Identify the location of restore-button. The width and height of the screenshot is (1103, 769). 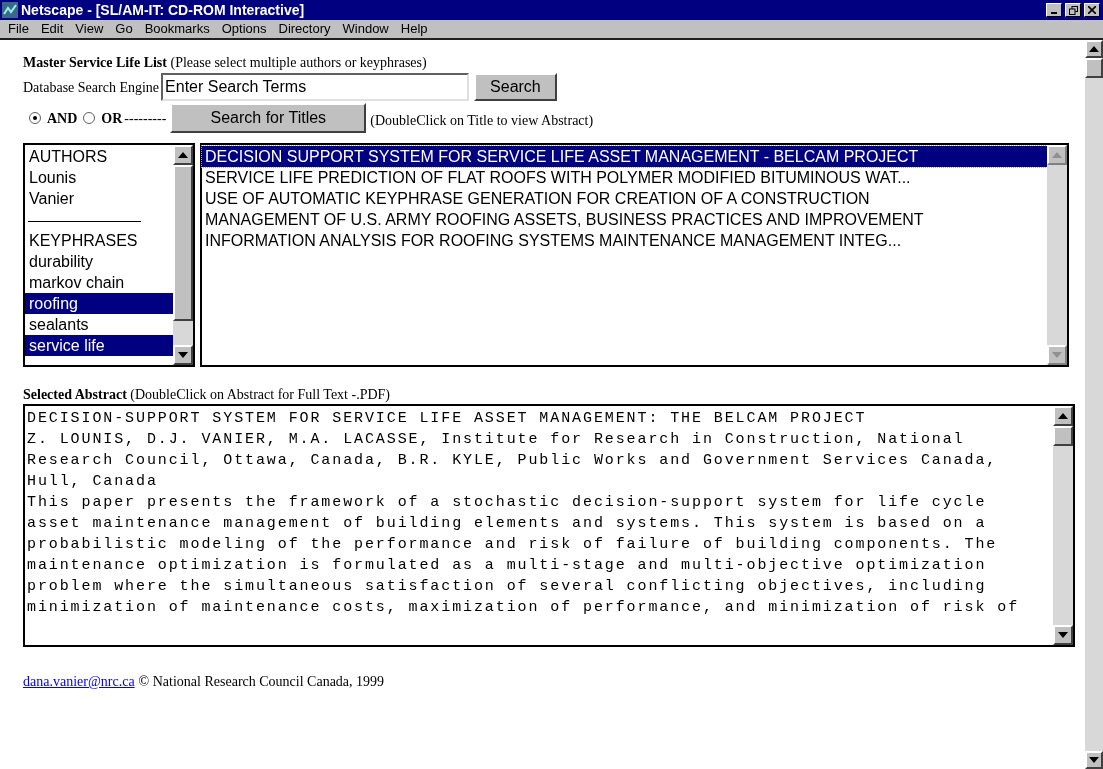
(1073, 10).